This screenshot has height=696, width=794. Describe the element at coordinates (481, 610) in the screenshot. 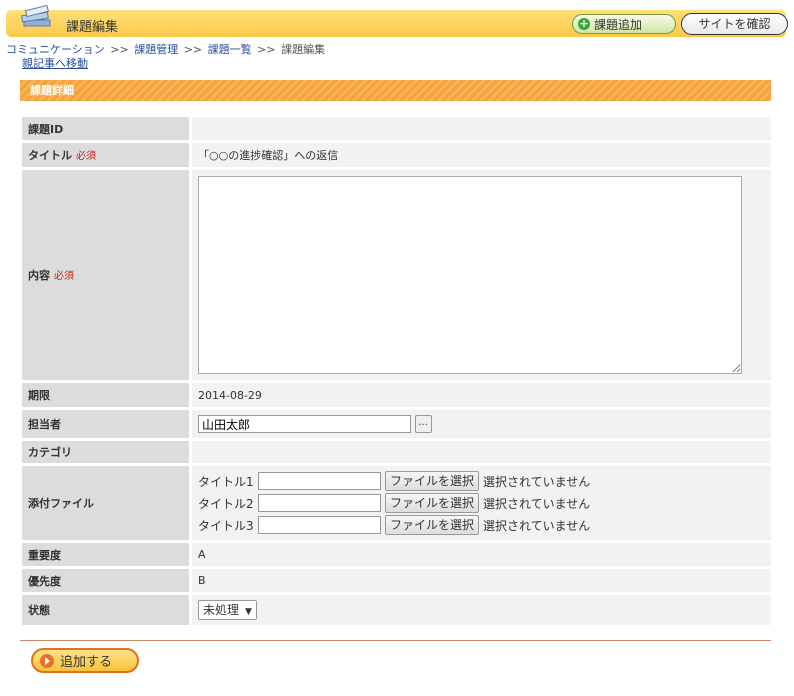

I see `status-cell: 未処理 ▼` at that location.